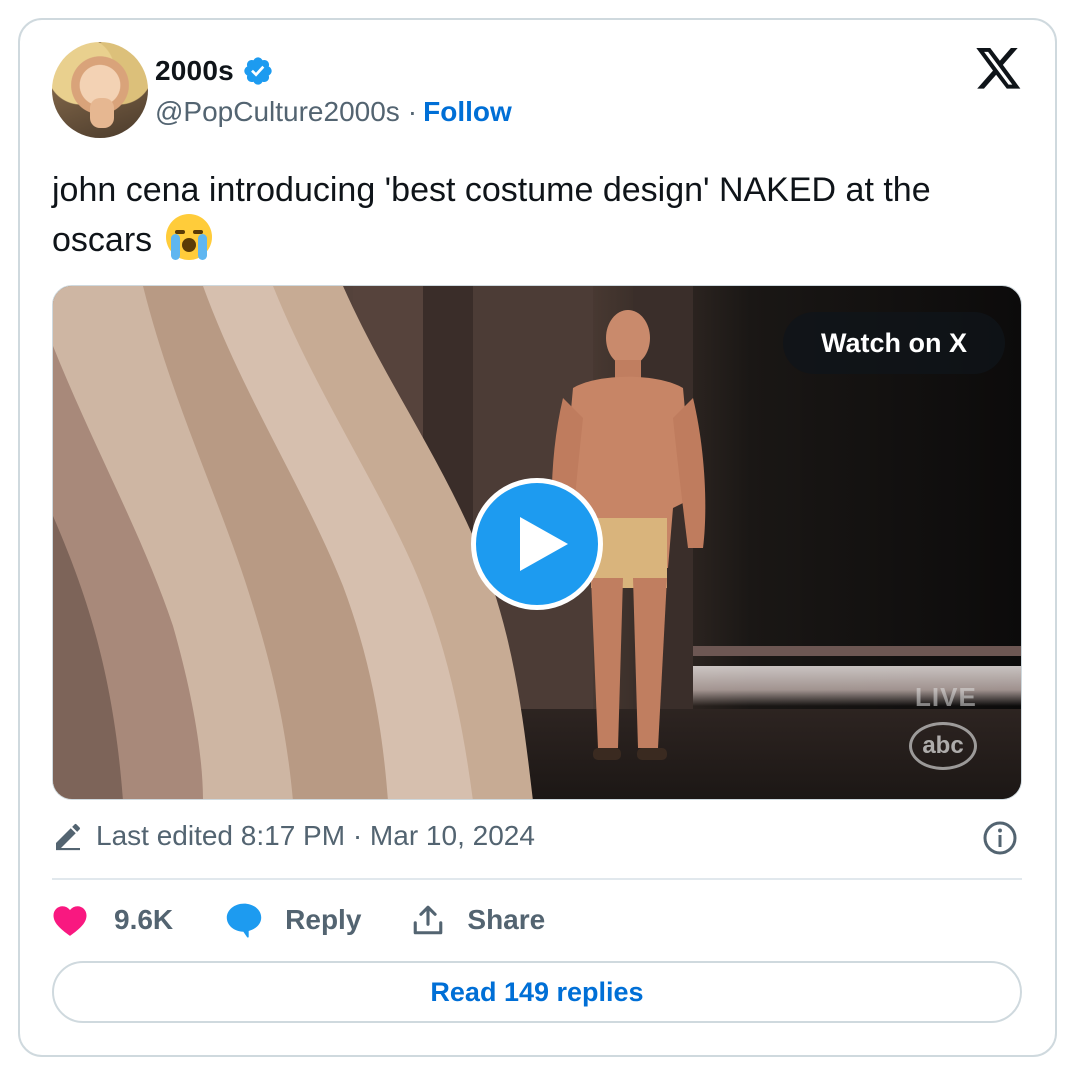  What do you see at coordinates (537, 879) in the screenshot?
I see `divider` at bounding box center [537, 879].